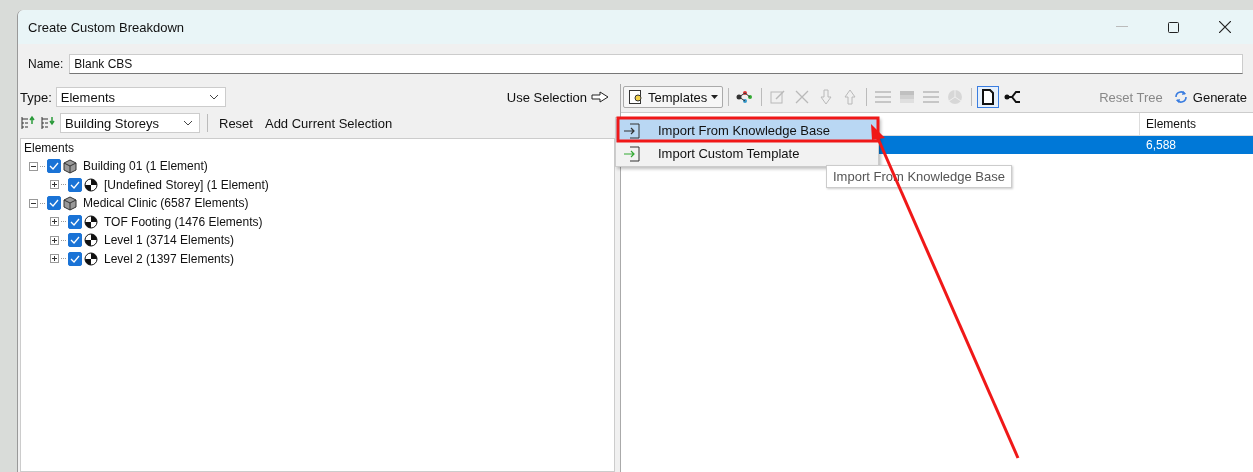 This screenshot has height=472, width=1253. Describe the element at coordinates (656, 64) in the screenshot. I see `name-field: Blank CBS` at that location.